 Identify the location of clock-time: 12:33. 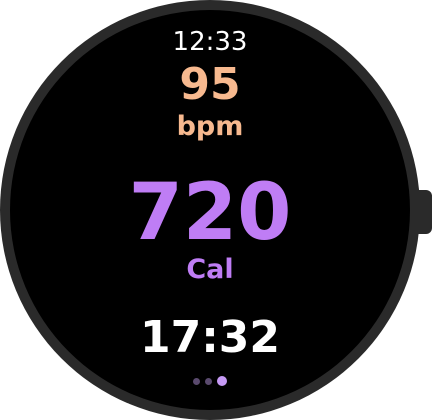
(210, 42).